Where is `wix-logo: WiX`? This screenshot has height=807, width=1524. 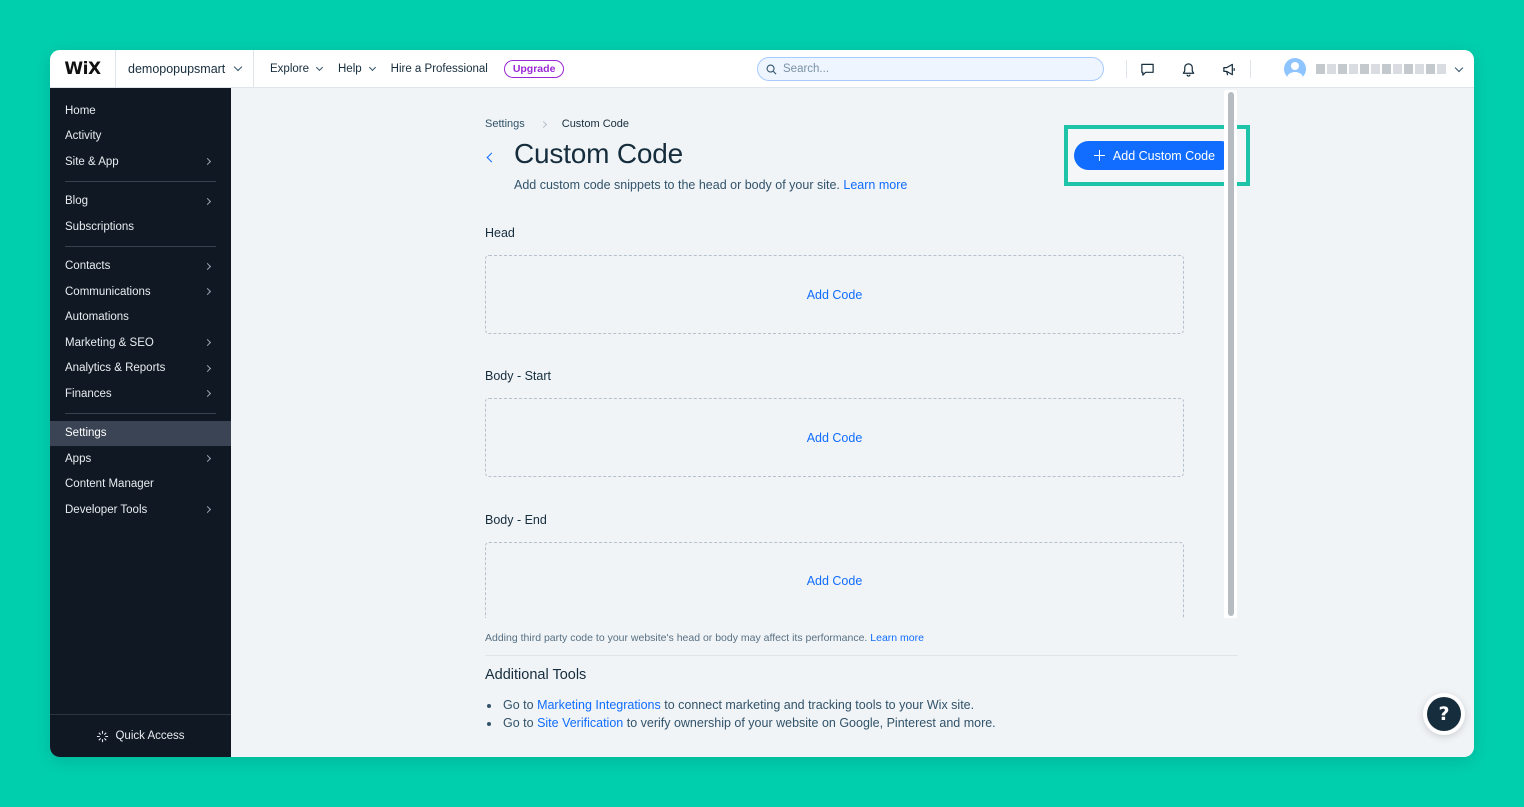 wix-logo: WiX is located at coordinates (83, 69).